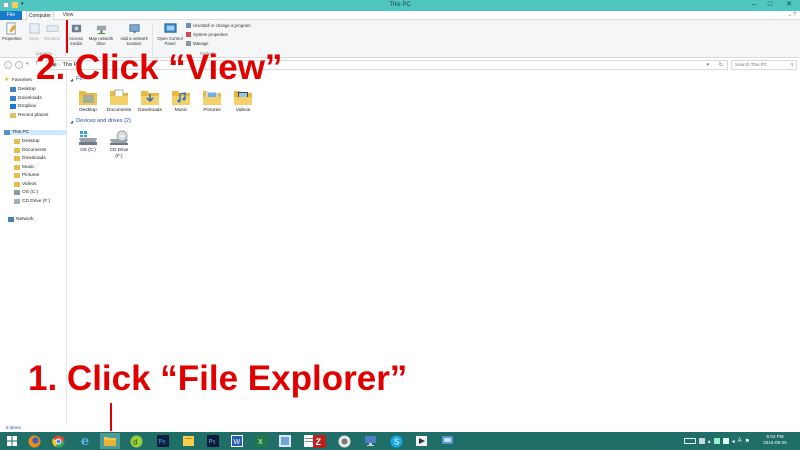 The height and width of the screenshot is (450, 800). Describe the element at coordinates (370, 441) in the screenshot. I see `remote-desktop-icon` at that location.